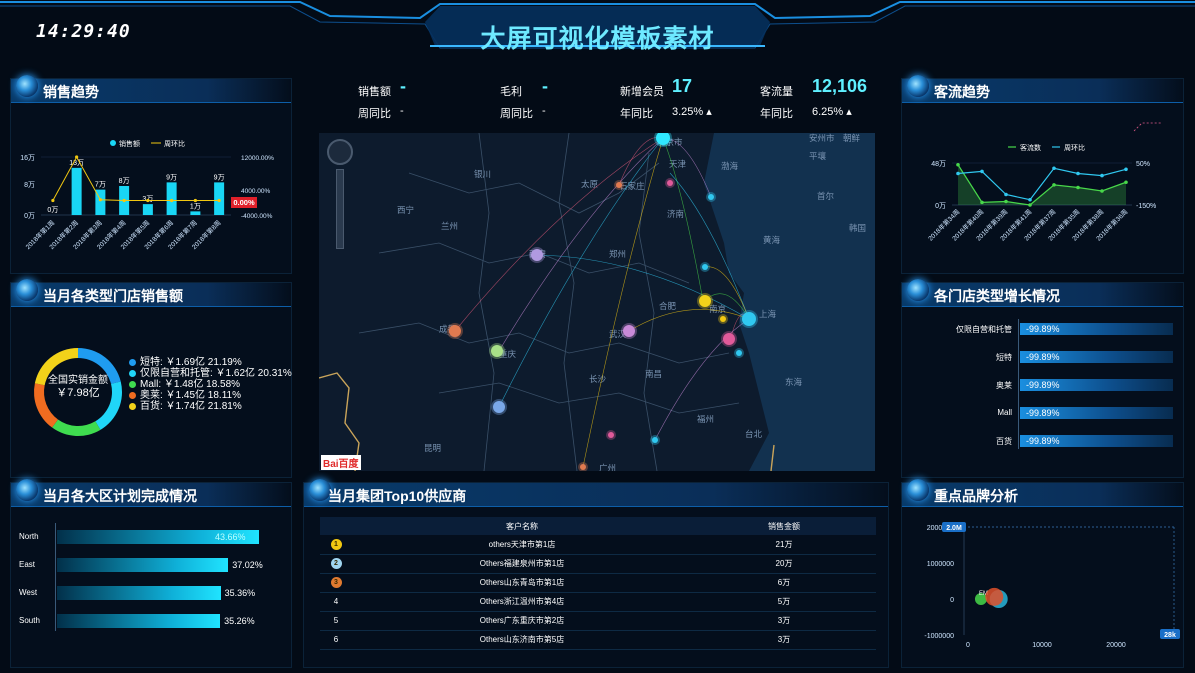 The height and width of the screenshot is (673, 1195). I want to click on customer-cell: Others山东济南市第5店, so click(522, 640).